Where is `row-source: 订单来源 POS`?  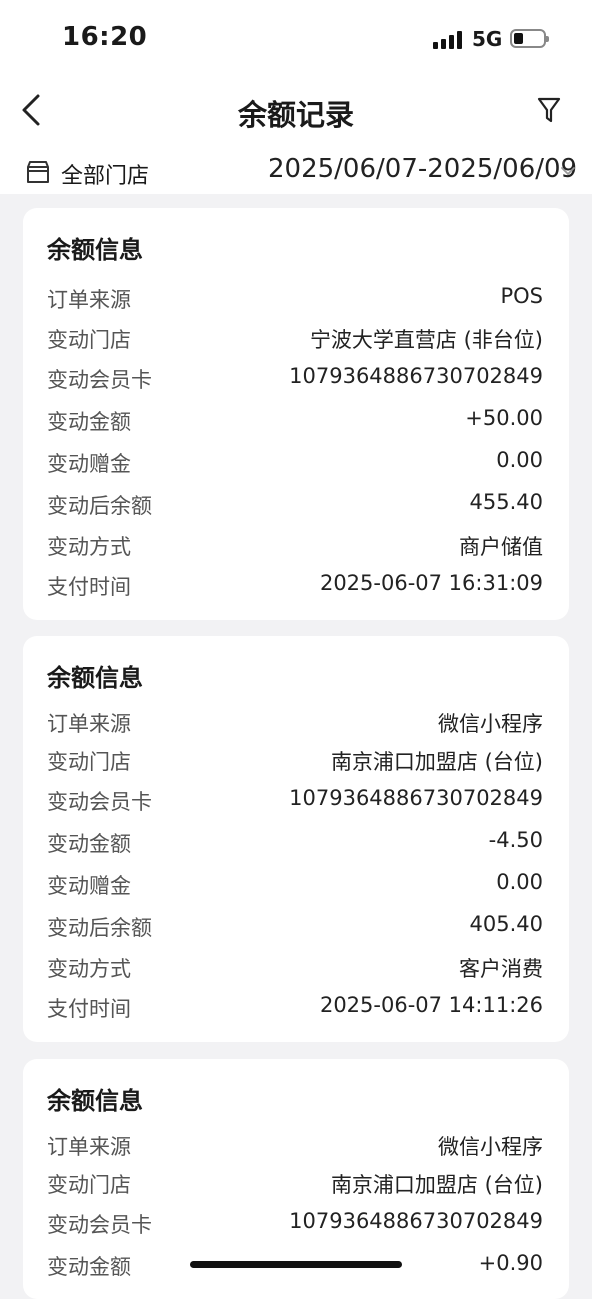 row-source: 订单来源 POS is located at coordinates (295, 299).